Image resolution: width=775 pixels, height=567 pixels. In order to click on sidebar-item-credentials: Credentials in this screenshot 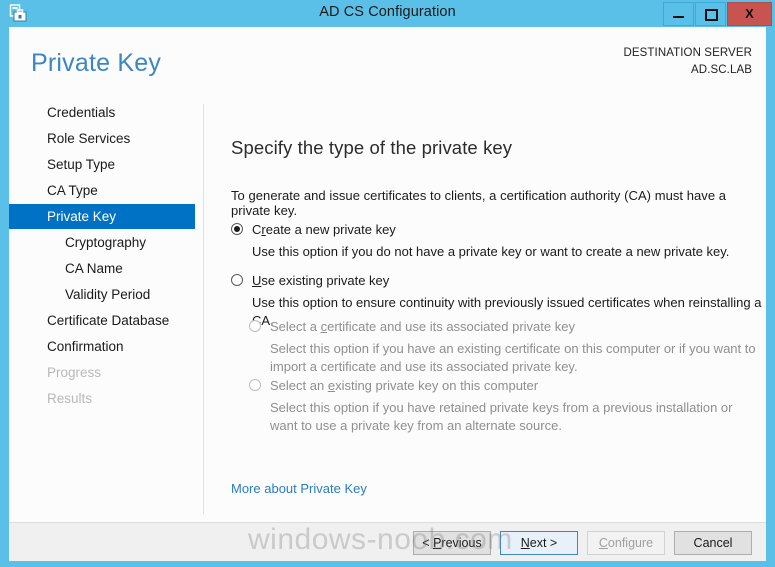, I will do `click(102, 112)`.